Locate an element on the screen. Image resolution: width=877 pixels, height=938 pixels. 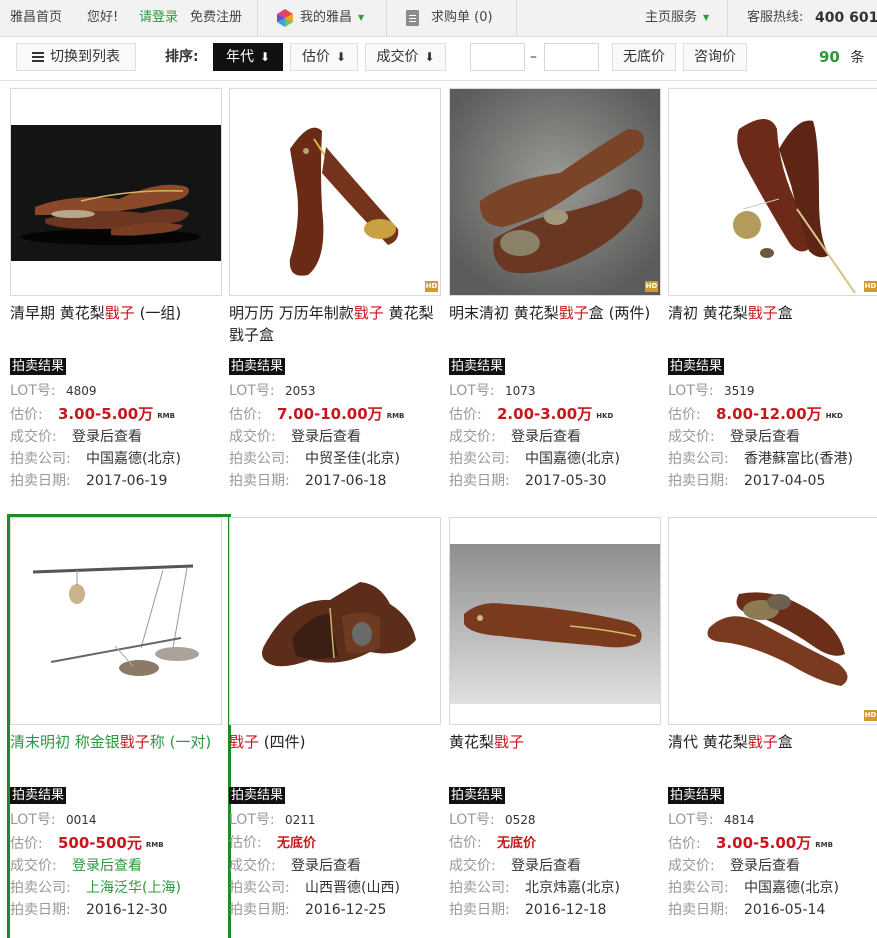
inquiry-price-button: 咨询价 is located at coordinates (715, 57).